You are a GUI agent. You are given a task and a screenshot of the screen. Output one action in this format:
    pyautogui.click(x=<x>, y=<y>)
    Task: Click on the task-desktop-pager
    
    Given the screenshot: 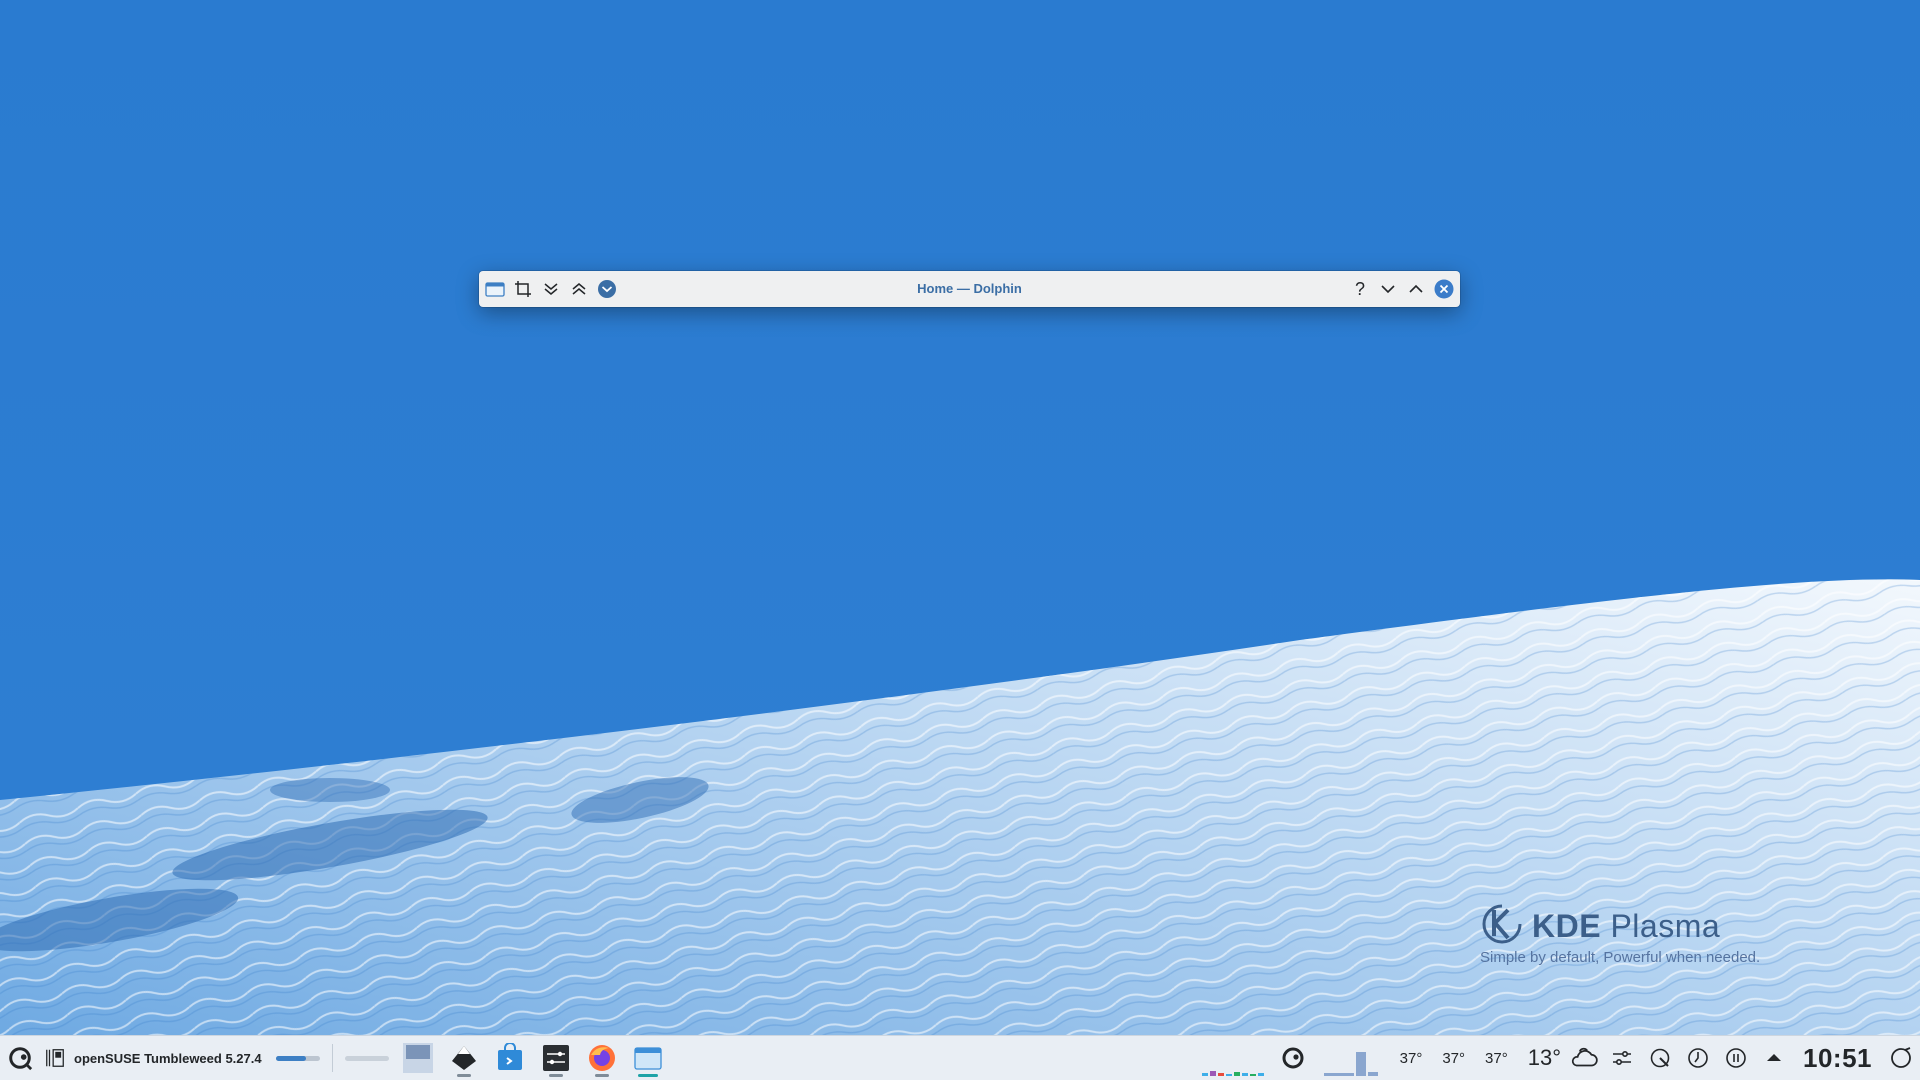 What is the action you would take?
    pyautogui.click(x=418, y=1058)
    